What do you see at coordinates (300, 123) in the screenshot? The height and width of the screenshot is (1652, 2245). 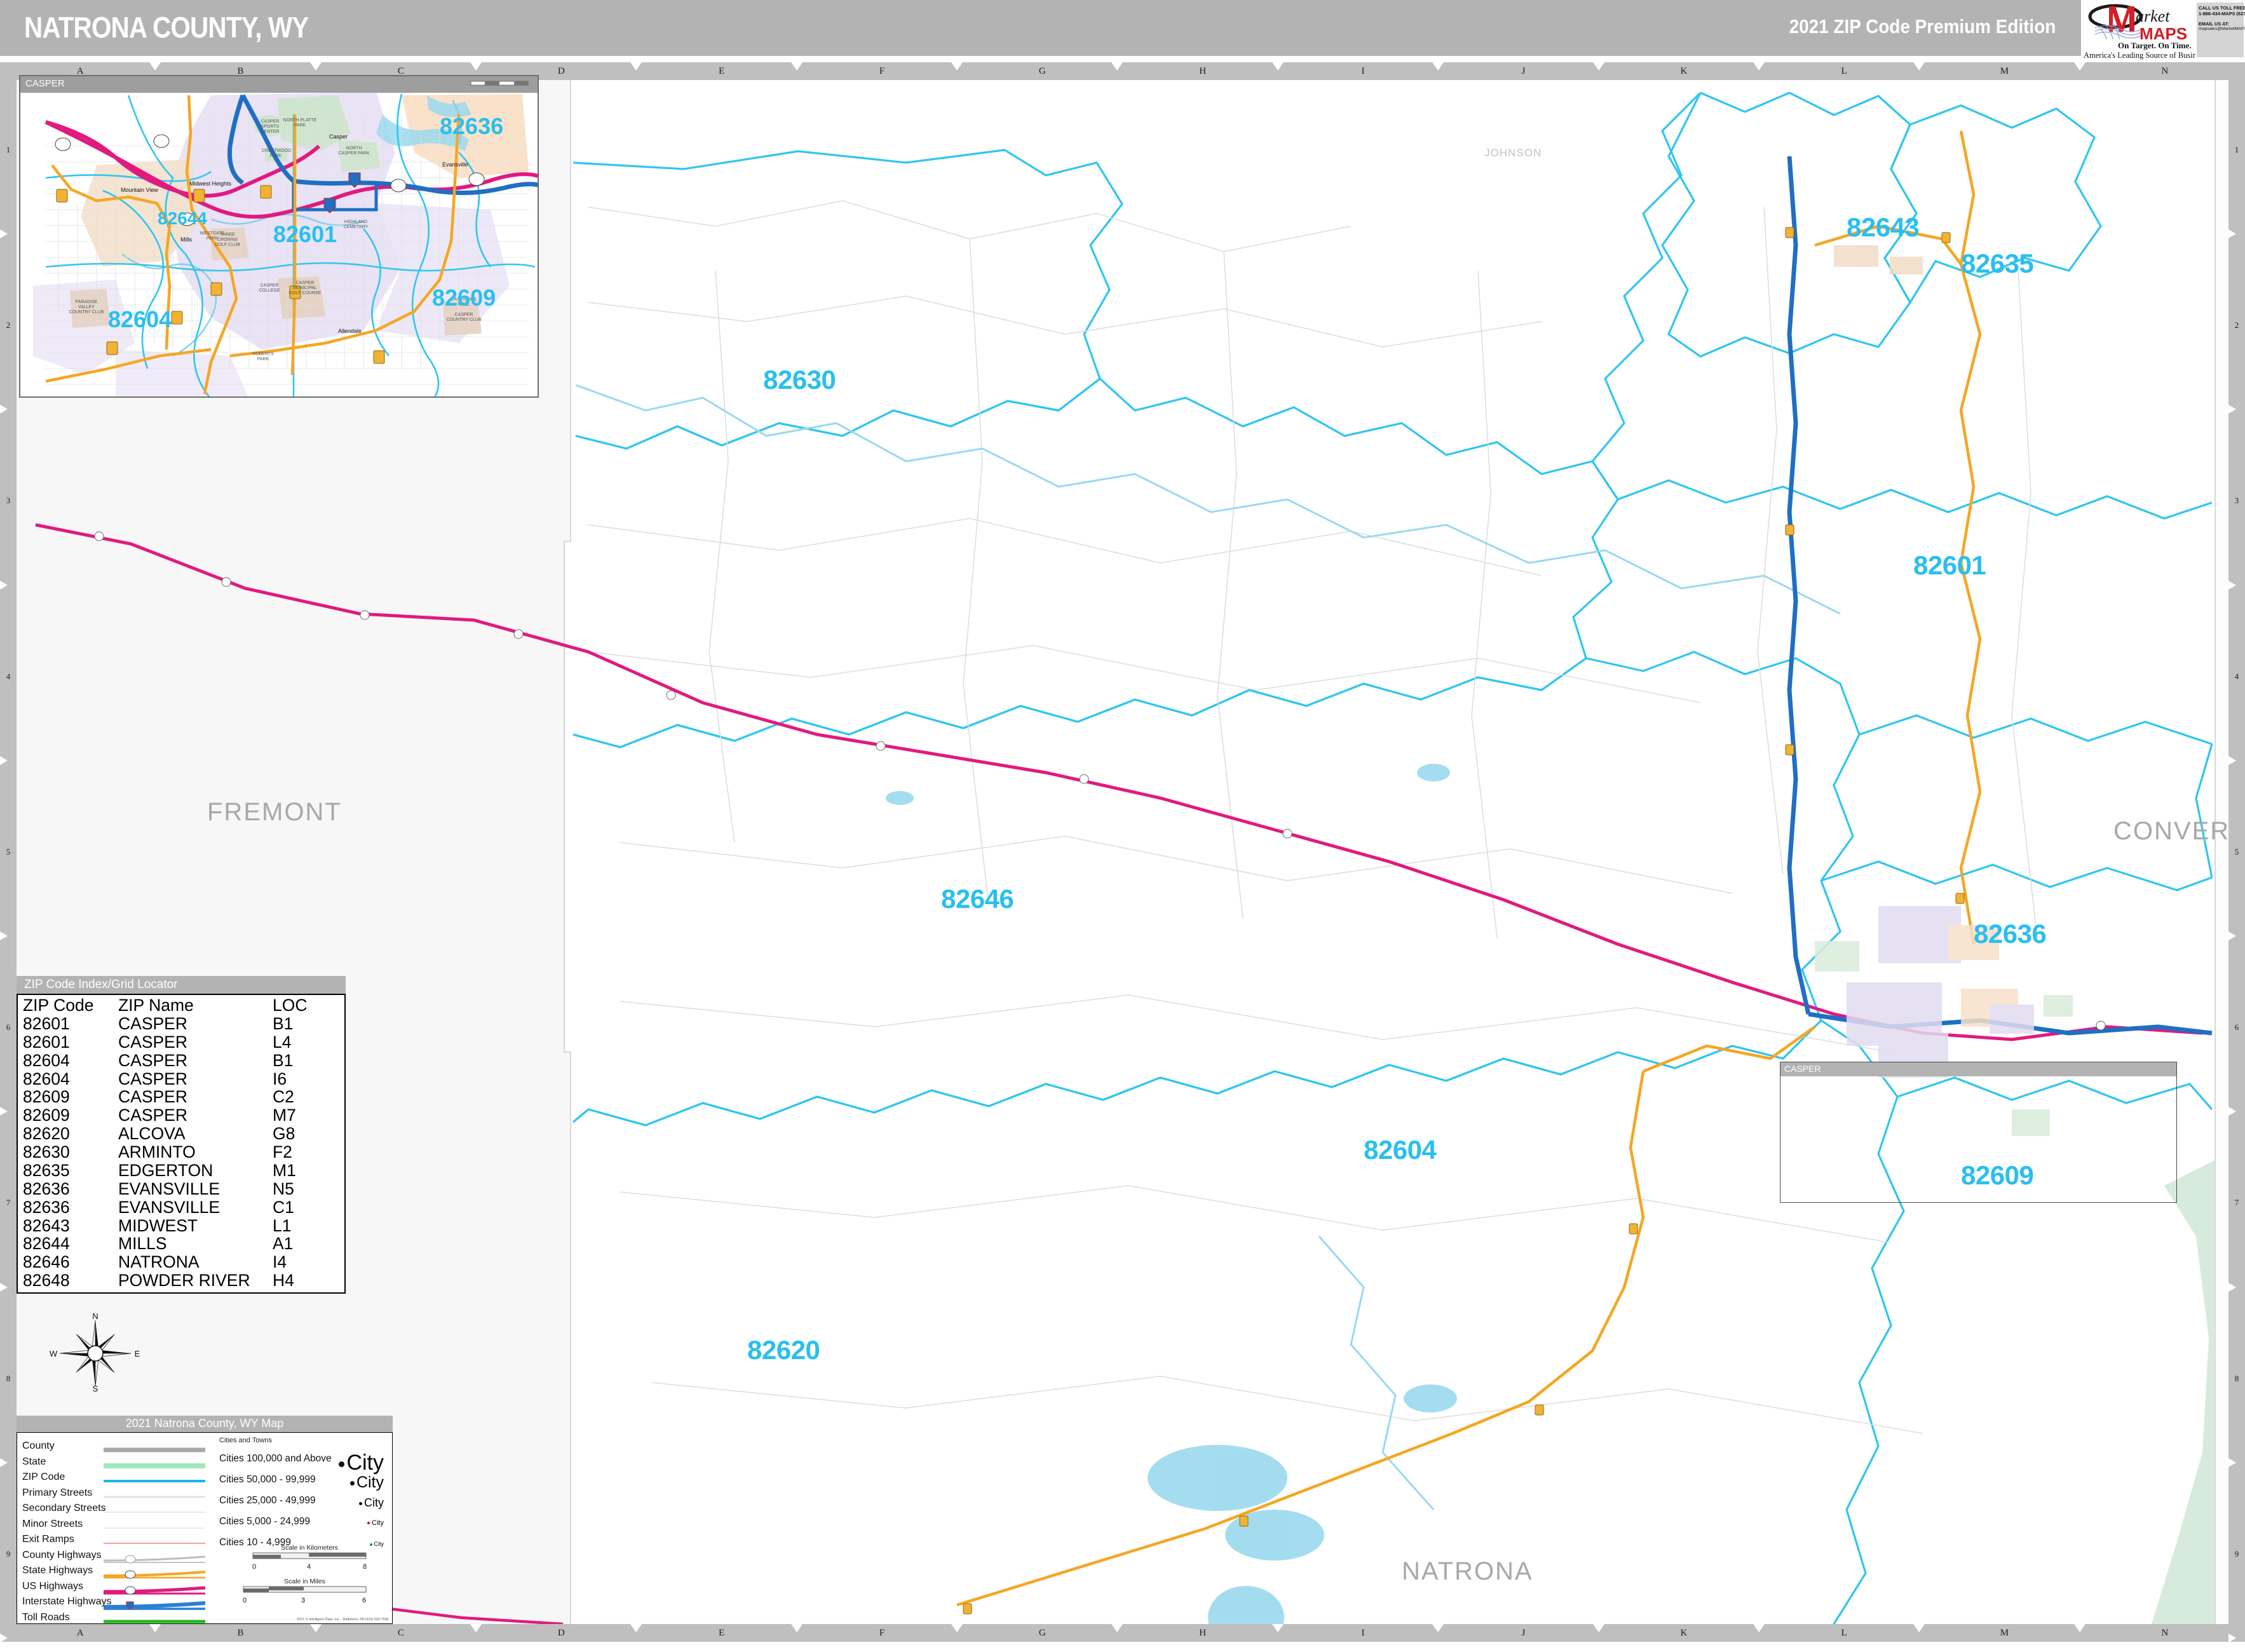 I see `inset-park-north-platte: NORTH PLATTE PARK` at bounding box center [300, 123].